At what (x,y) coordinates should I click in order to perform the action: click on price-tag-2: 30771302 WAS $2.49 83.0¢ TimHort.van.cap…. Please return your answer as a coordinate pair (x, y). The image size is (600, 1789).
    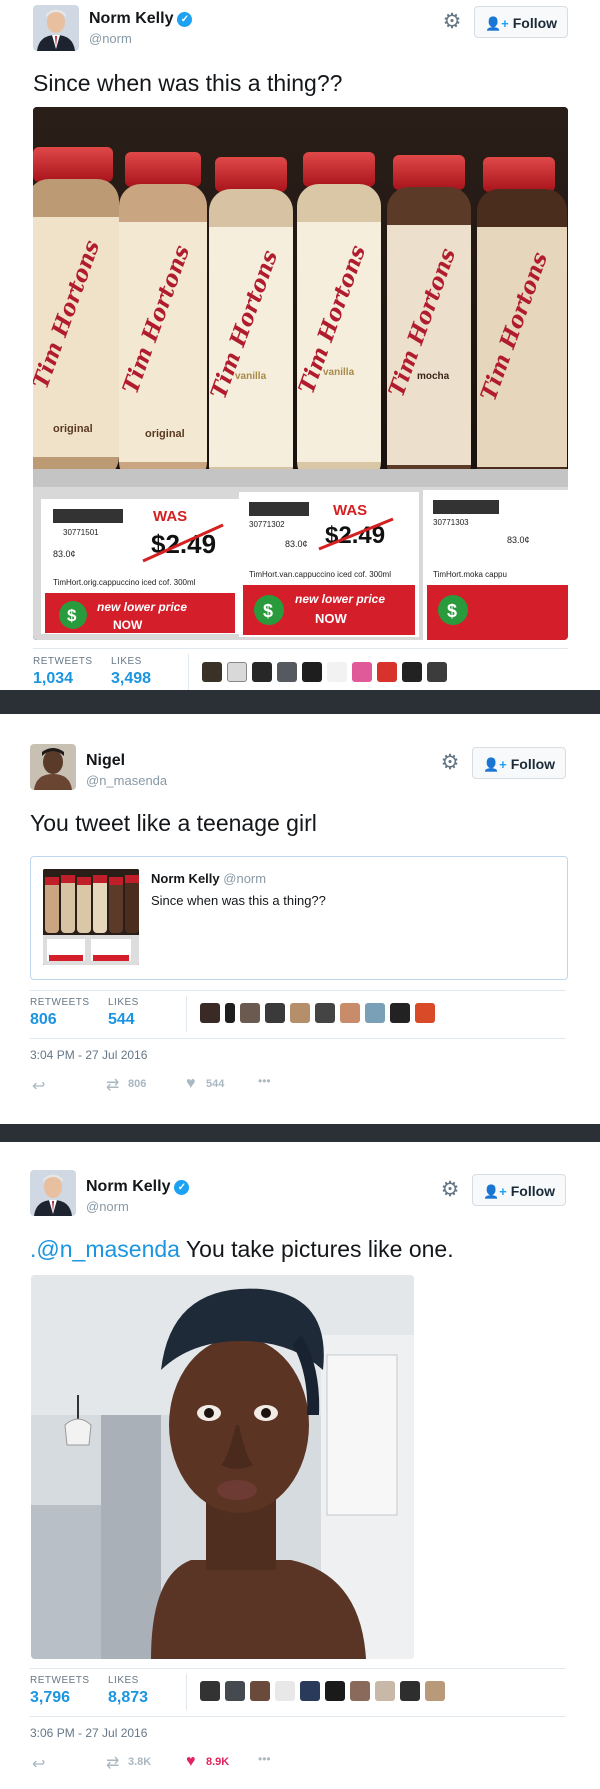
    Looking at the image, I should click on (329, 564).